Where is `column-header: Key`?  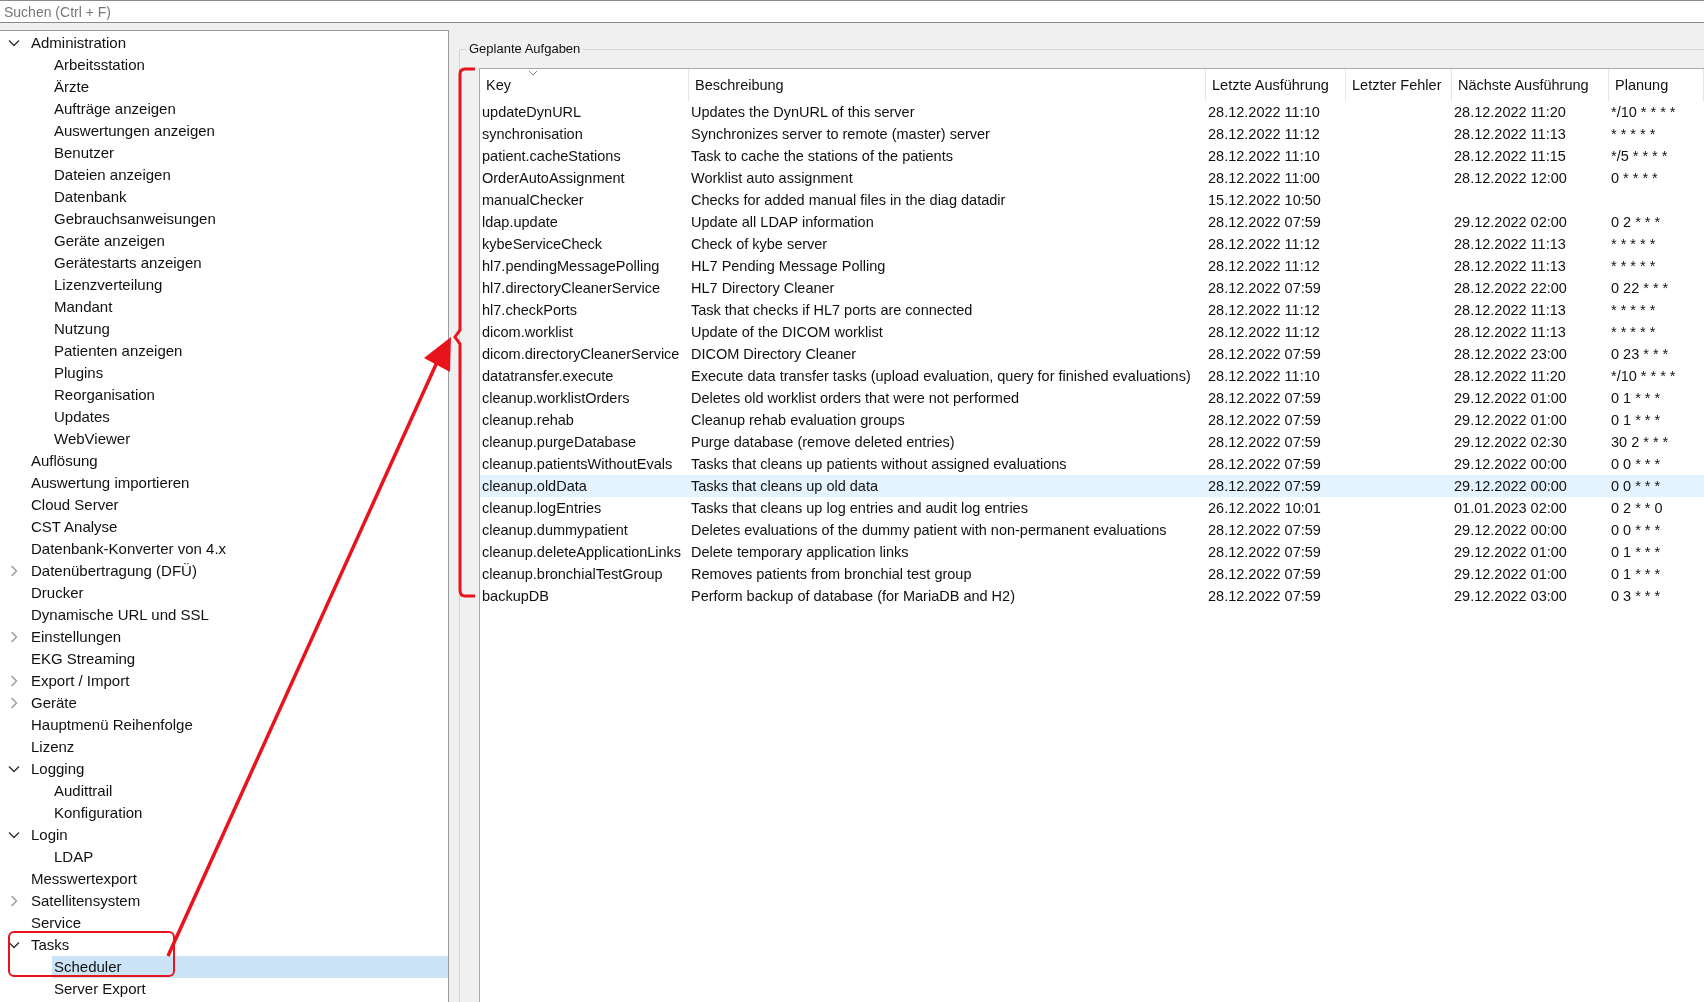
column-header: Key is located at coordinates (584, 85).